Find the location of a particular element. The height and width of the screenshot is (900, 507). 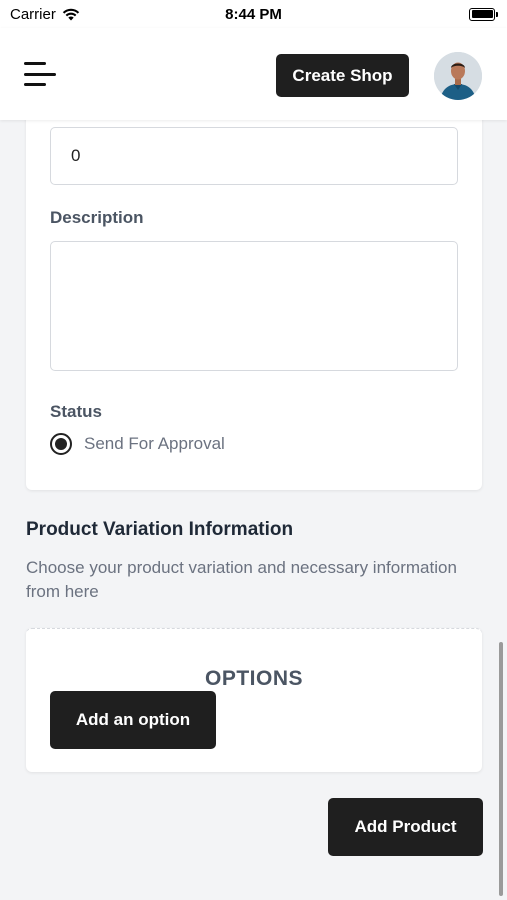

status-option-send-for-approval: Send For Approval is located at coordinates (137, 444).